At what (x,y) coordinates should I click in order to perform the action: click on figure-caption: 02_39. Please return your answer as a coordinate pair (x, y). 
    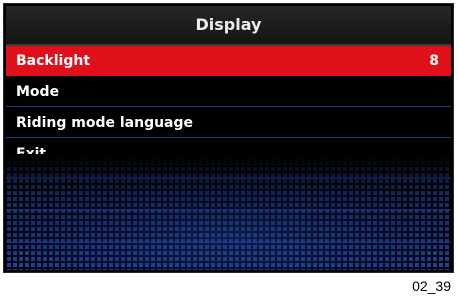
    Looking at the image, I should click on (431, 286).